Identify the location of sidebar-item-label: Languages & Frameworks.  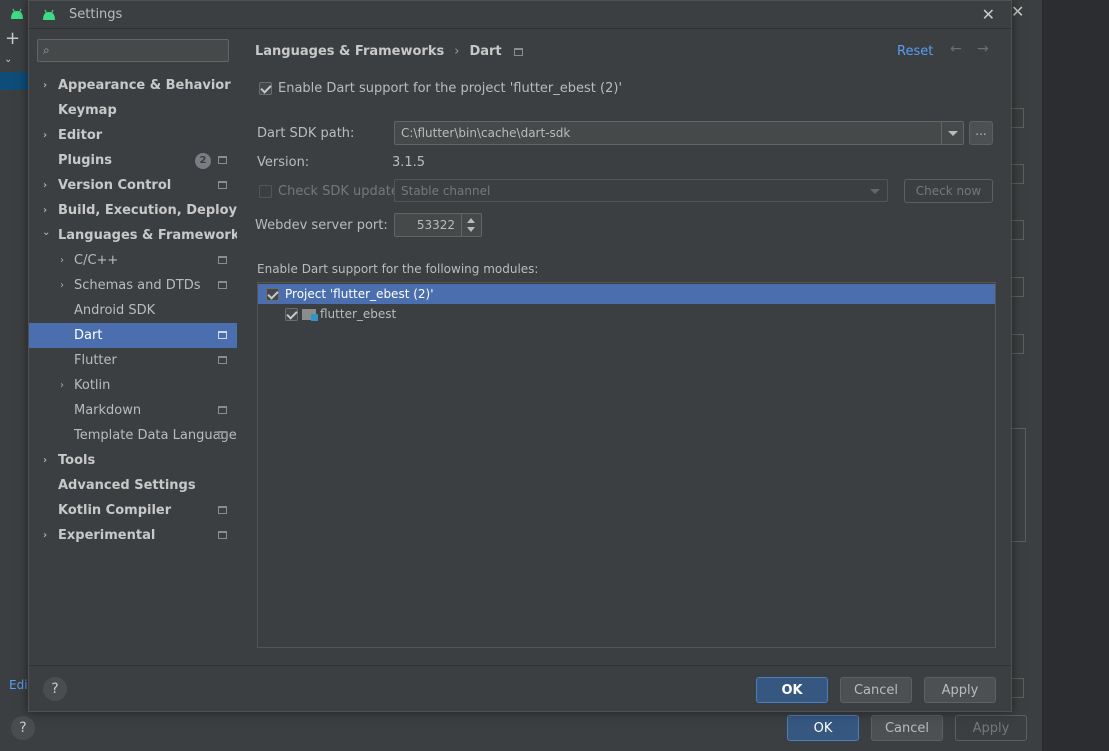
(153, 235).